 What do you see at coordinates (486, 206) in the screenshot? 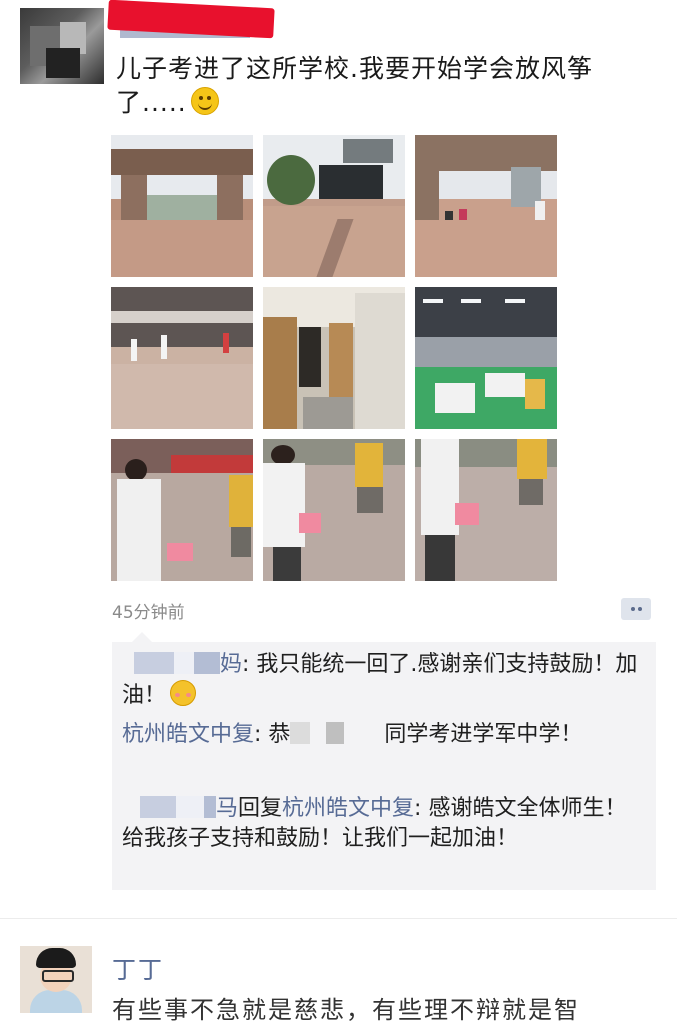
I see `gate-crowd-photo` at bounding box center [486, 206].